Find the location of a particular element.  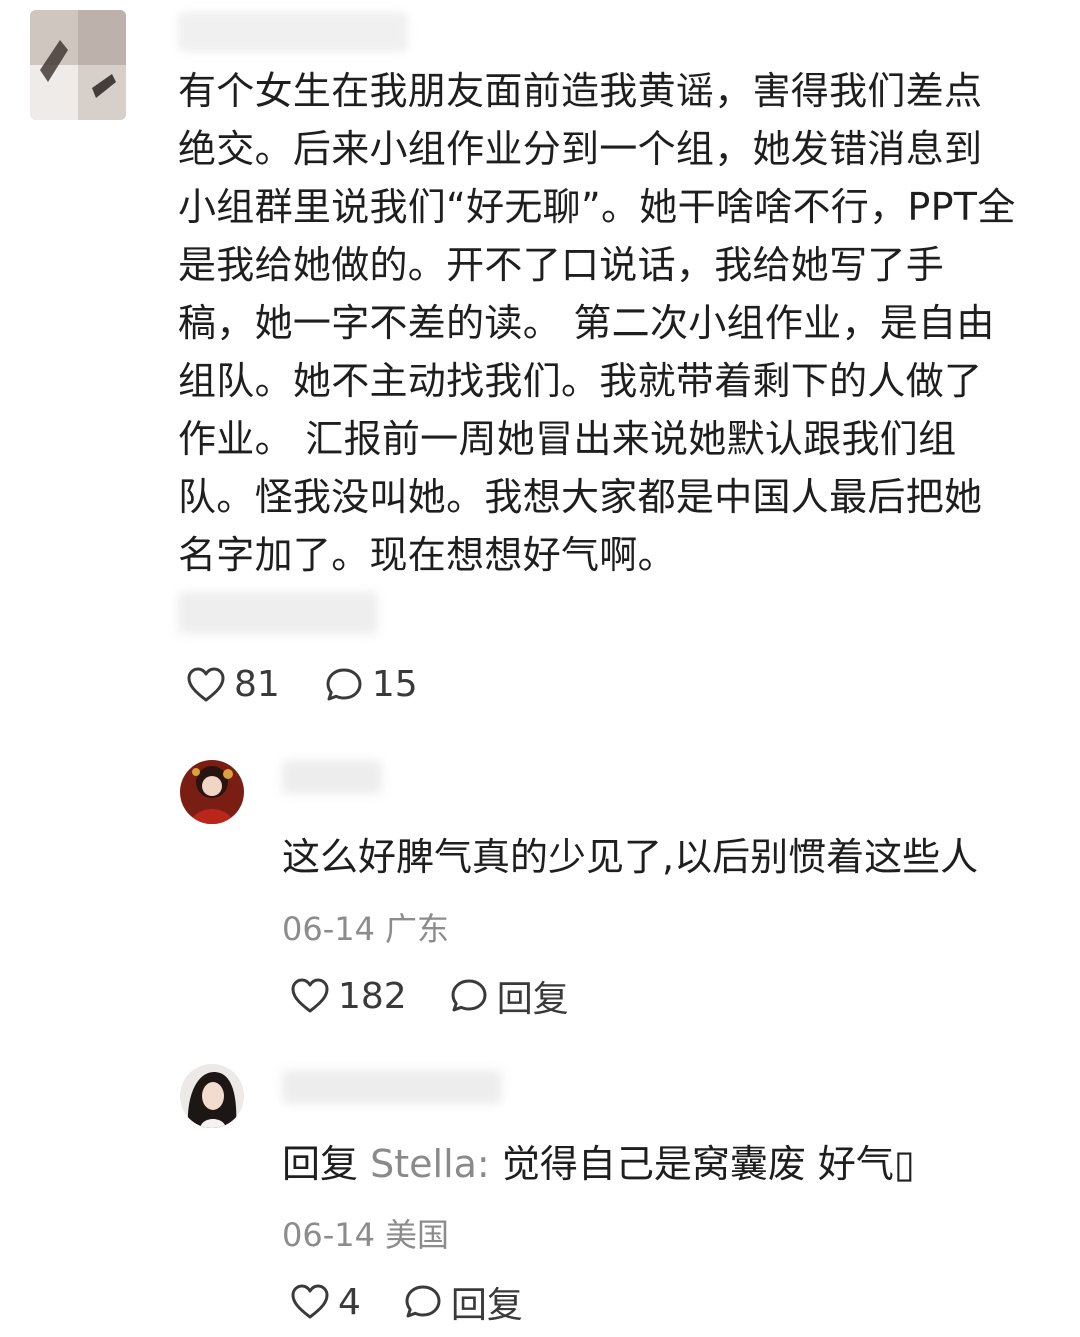

comment-button: 15 is located at coordinates (371, 684).